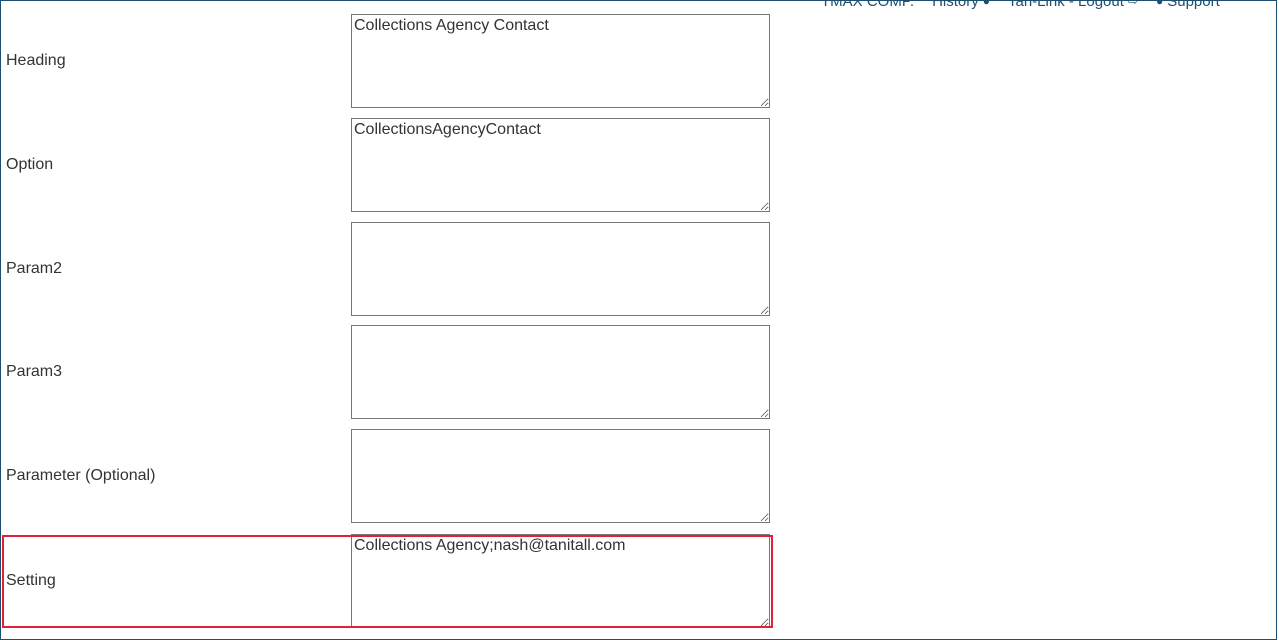 This screenshot has width=1279, height=640. What do you see at coordinates (986, 4) in the screenshot?
I see `history-icon: ●` at bounding box center [986, 4].